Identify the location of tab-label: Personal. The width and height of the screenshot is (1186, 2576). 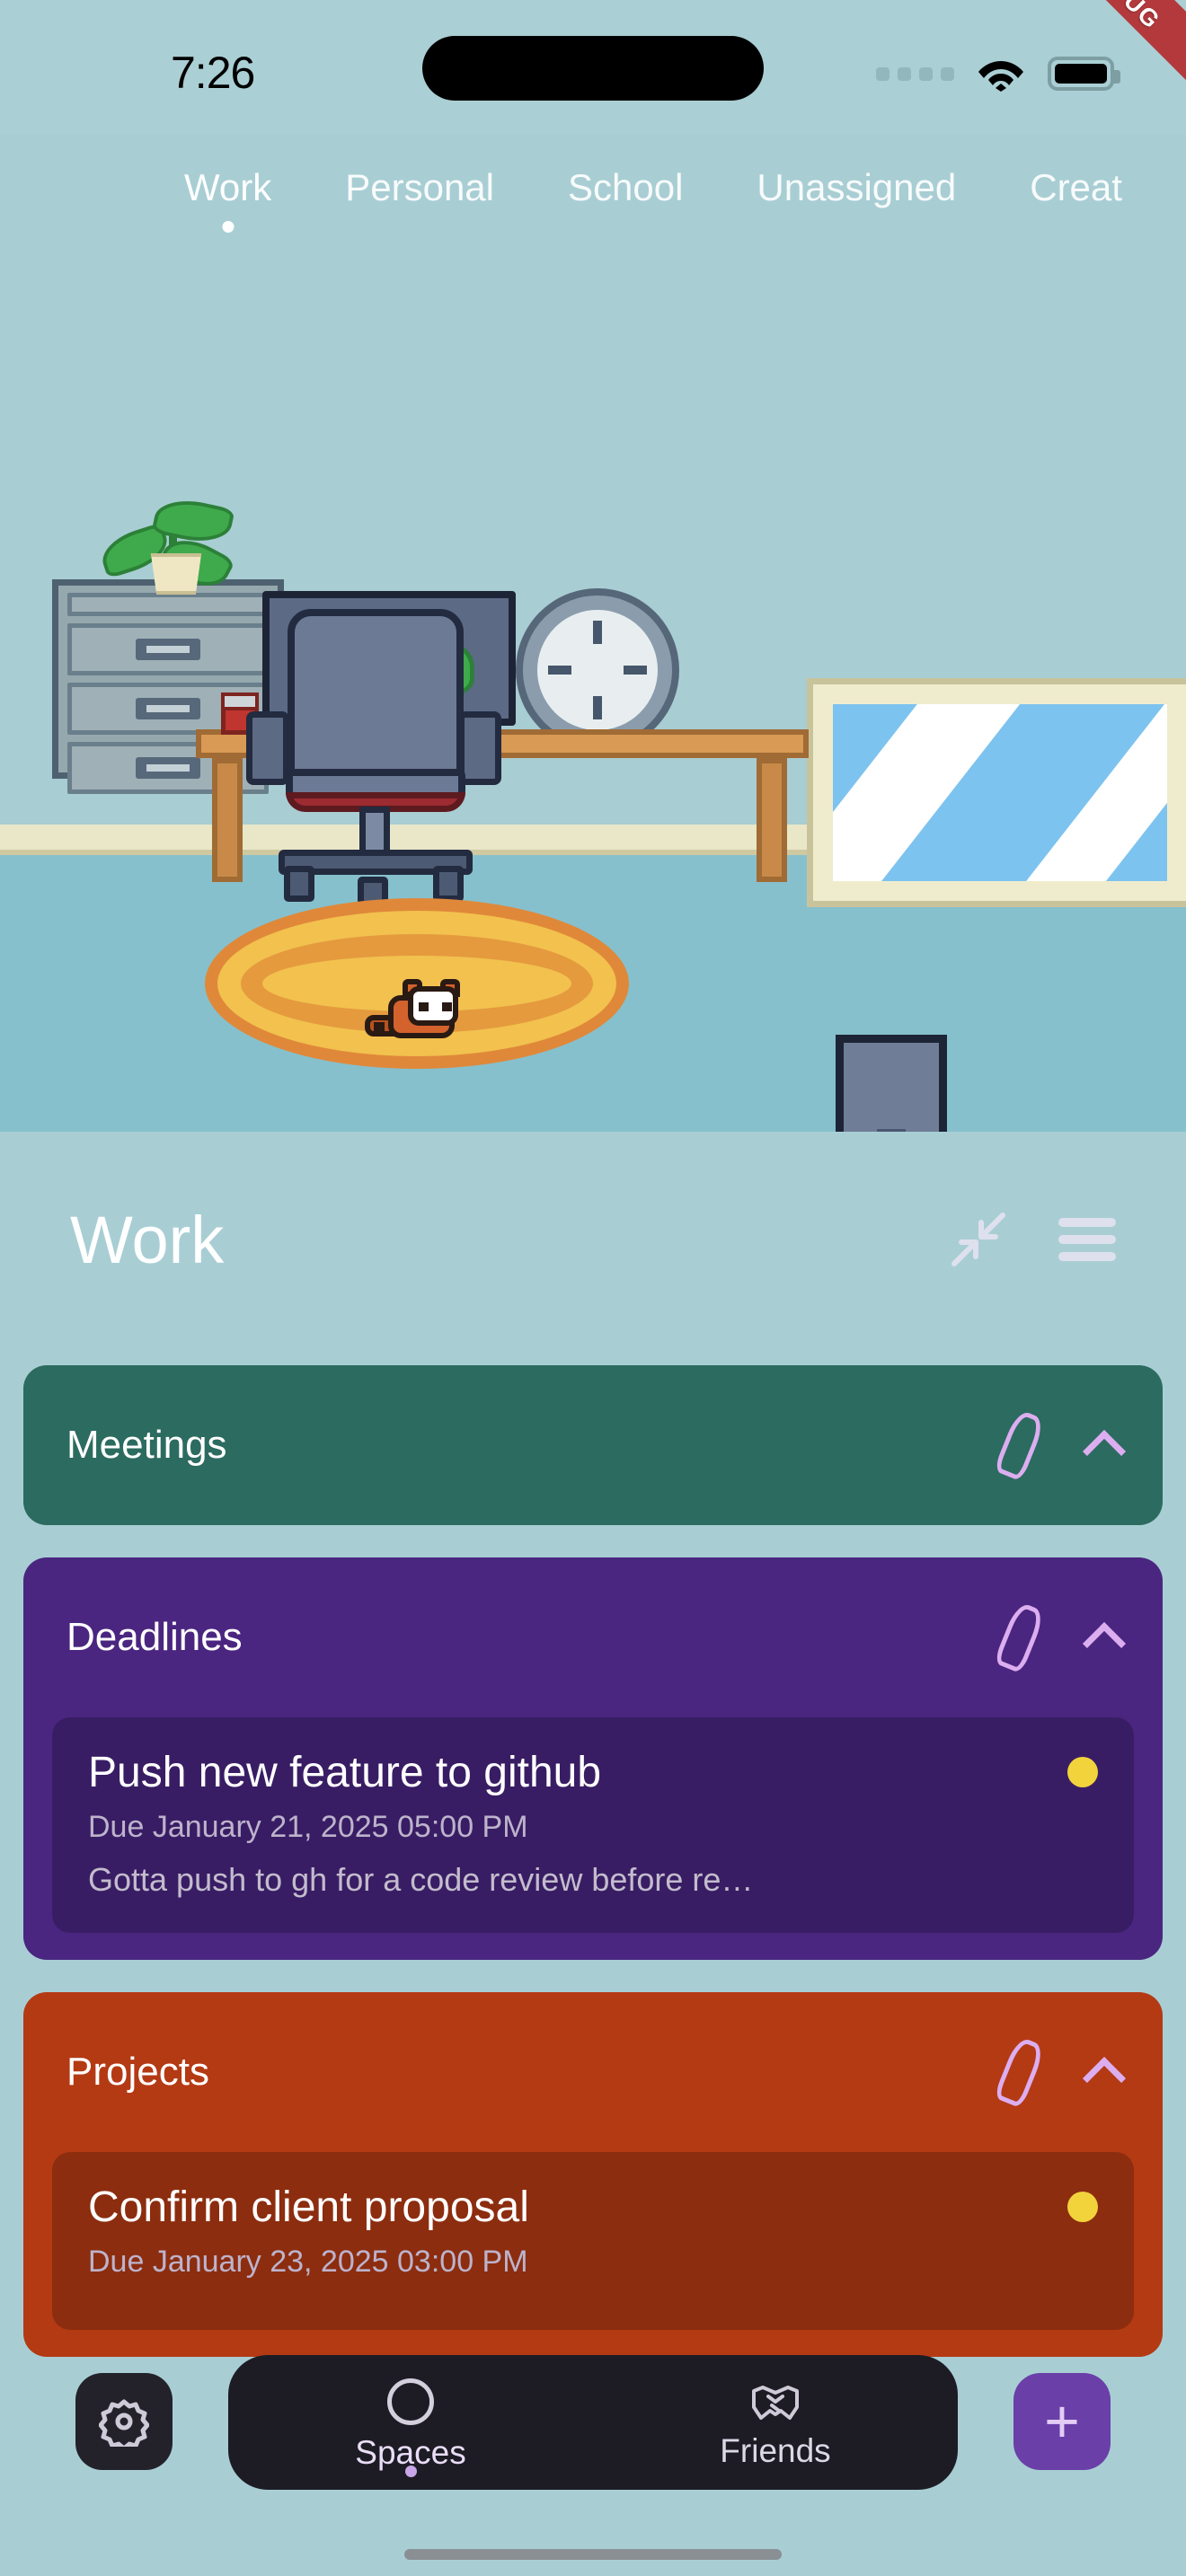
(419, 187).